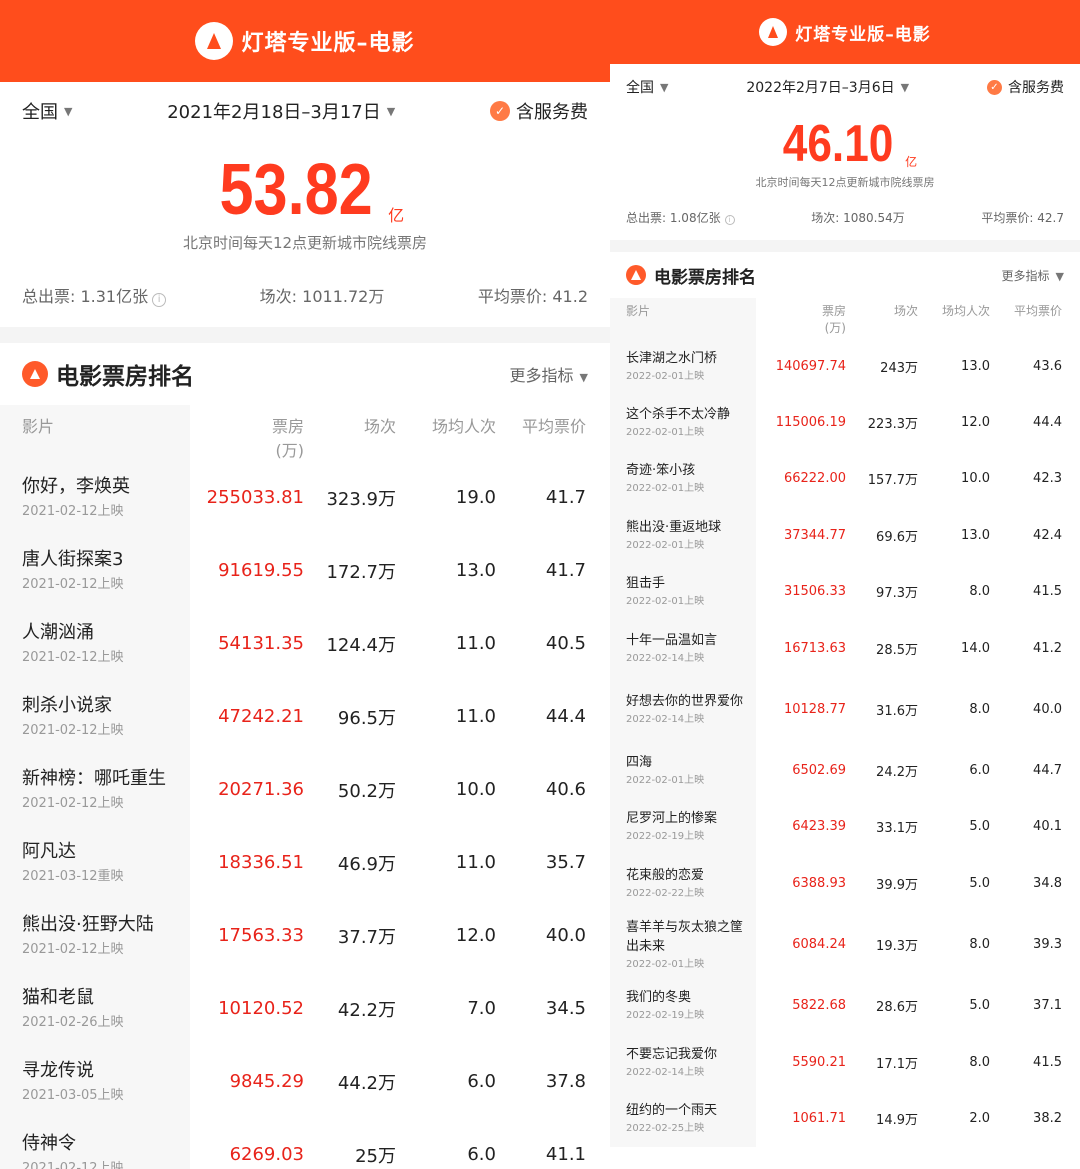  What do you see at coordinates (814, 479) in the screenshot?
I see `box-office-value: 66222.00` at bounding box center [814, 479].